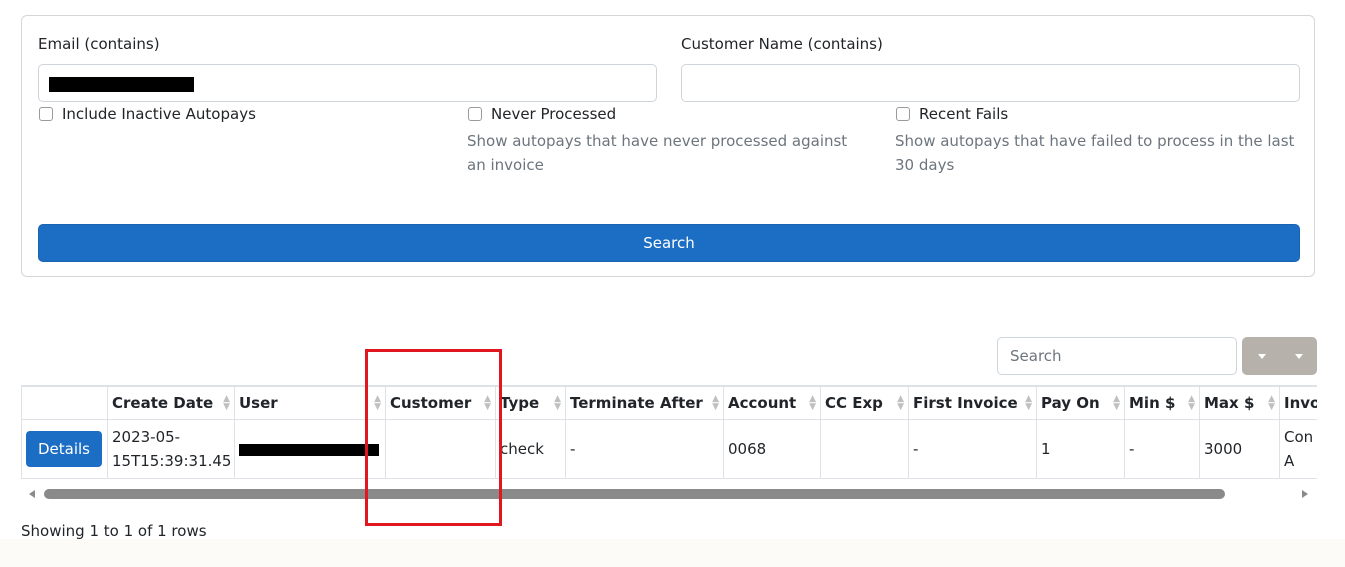  What do you see at coordinates (1117, 356) in the screenshot?
I see `table-search-input: Search` at bounding box center [1117, 356].